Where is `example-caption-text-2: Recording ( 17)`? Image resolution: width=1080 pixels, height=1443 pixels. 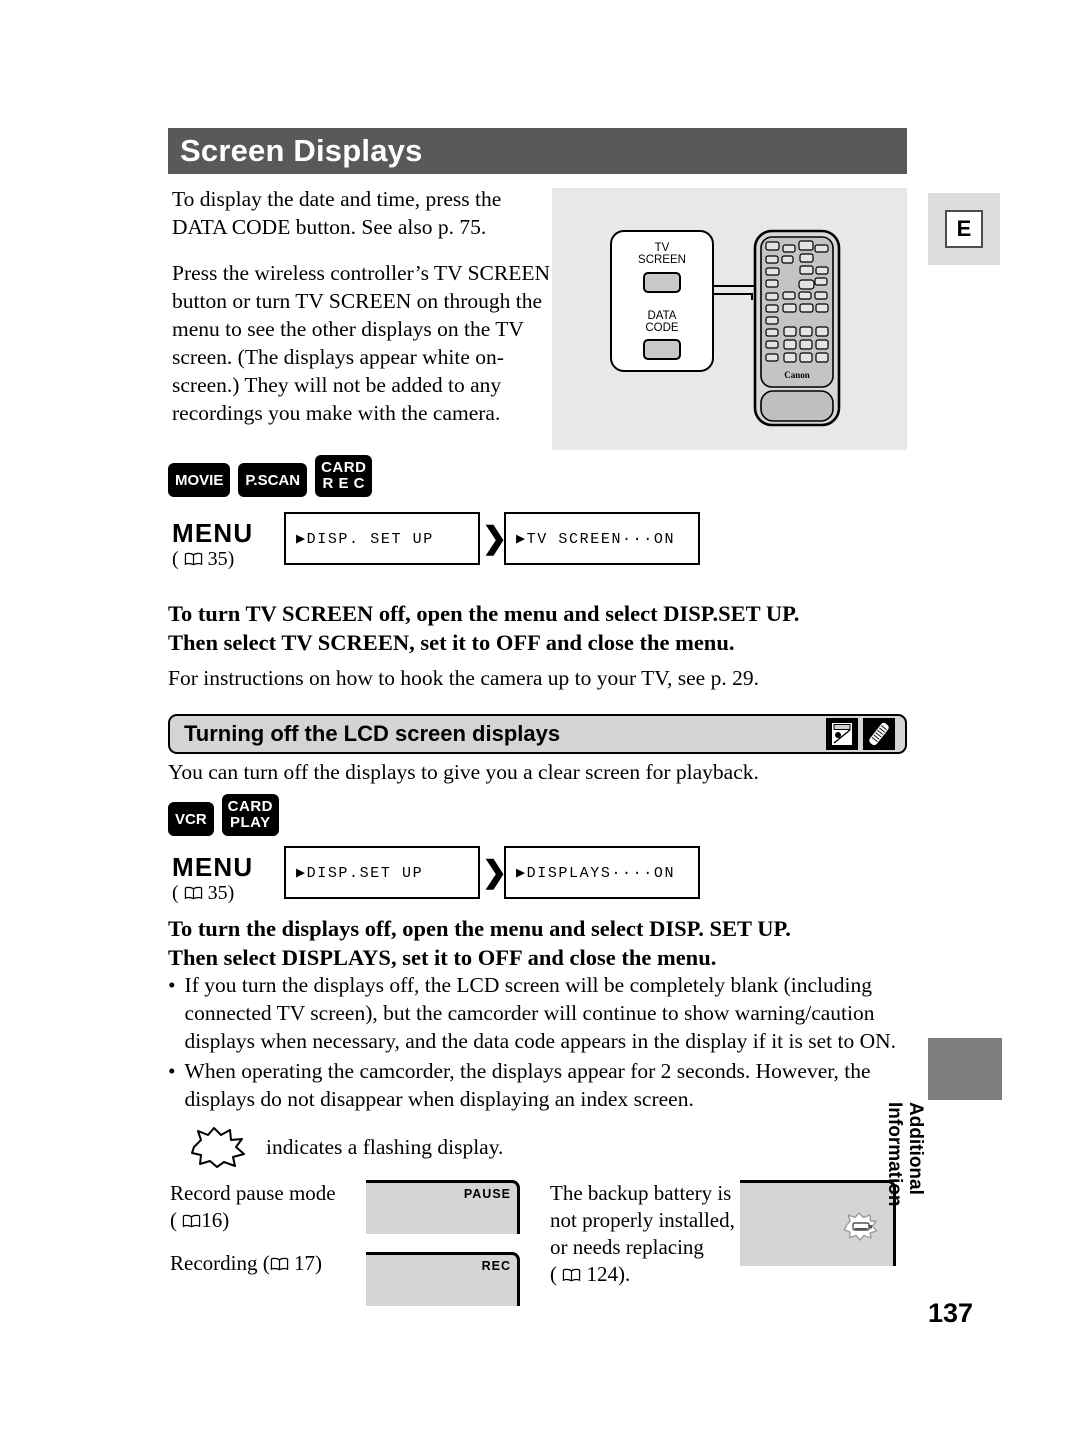 example-caption-text-2: Recording ( 17) is located at coordinates (246, 1263).